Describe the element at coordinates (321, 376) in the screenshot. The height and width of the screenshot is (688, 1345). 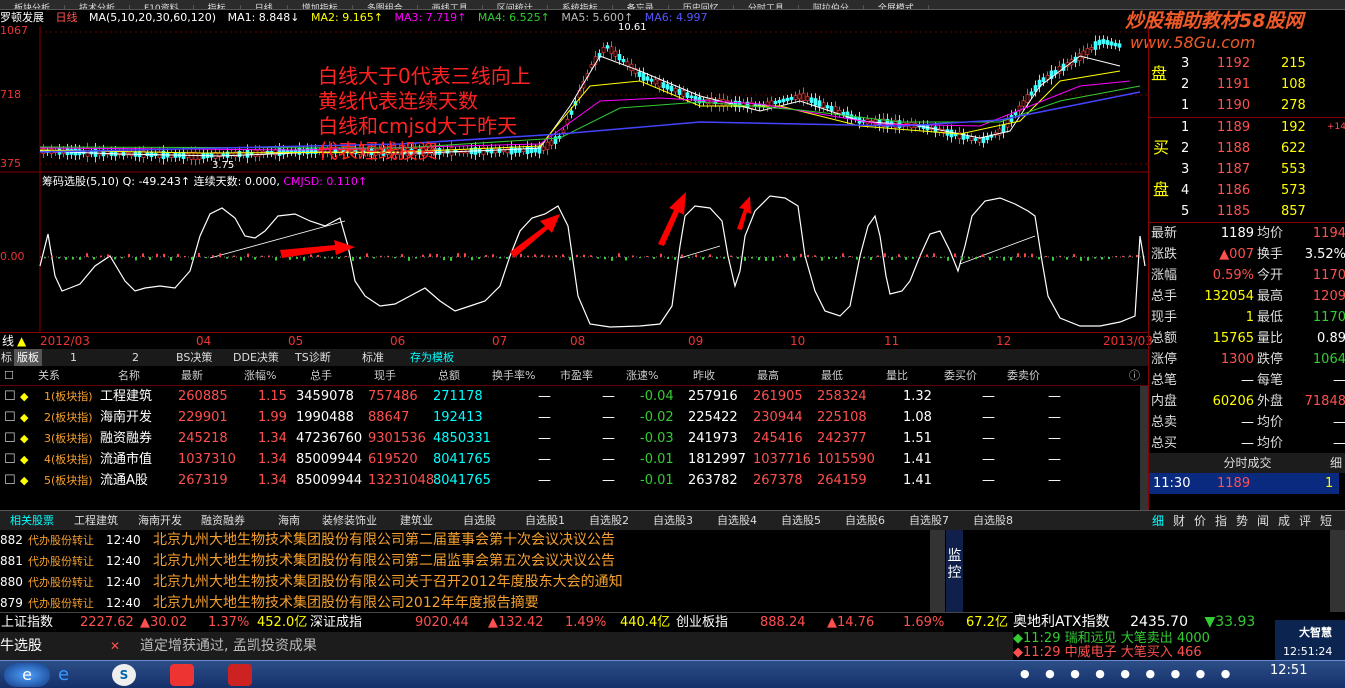
I see `col-vol: 总手` at that location.